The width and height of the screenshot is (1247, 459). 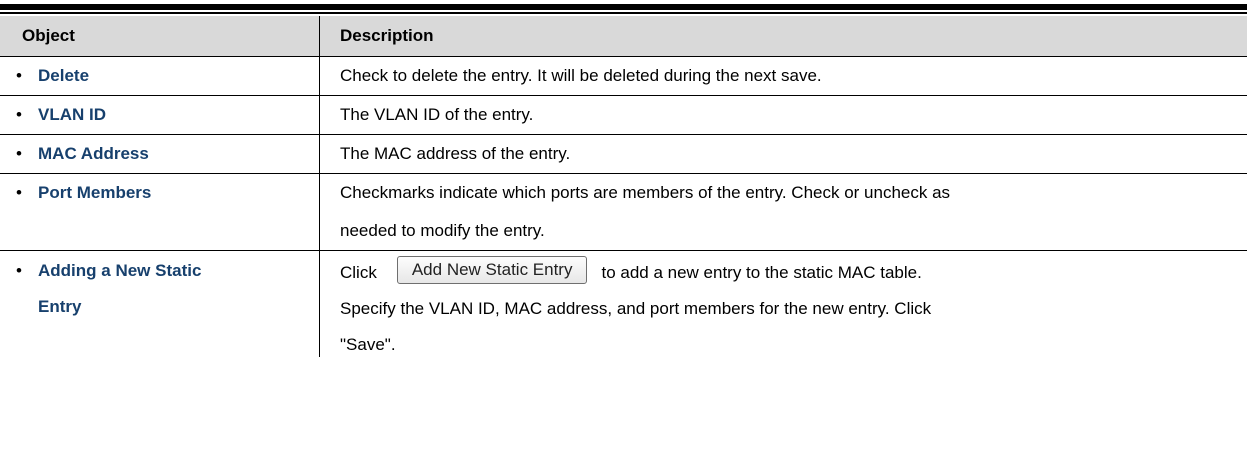 What do you see at coordinates (358, 272) in the screenshot?
I see `click-label: Click` at bounding box center [358, 272].